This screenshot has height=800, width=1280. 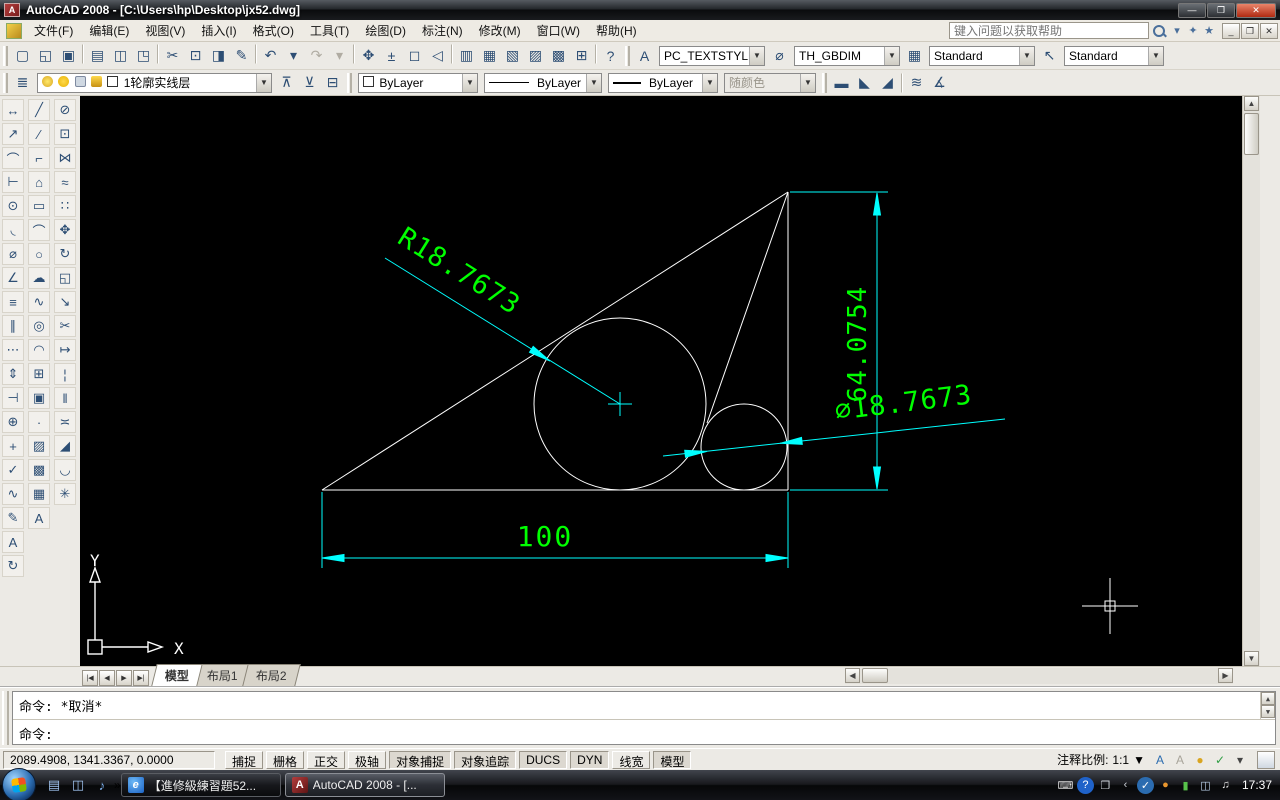 I want to click on modify-tool-move: ✥, so click(x=65, y=230).